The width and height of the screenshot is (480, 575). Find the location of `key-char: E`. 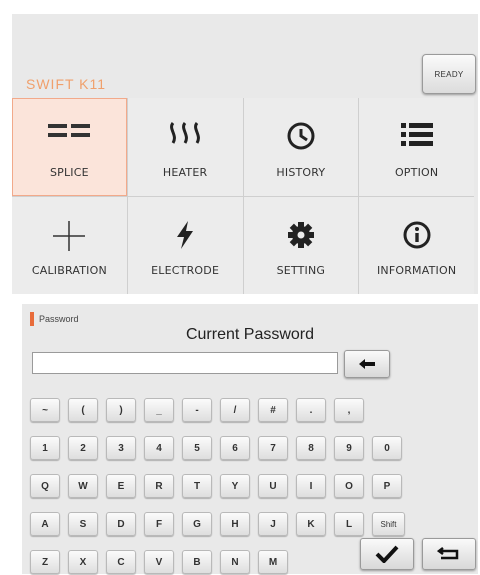

key-char: E is located at coordinates (121, 486).